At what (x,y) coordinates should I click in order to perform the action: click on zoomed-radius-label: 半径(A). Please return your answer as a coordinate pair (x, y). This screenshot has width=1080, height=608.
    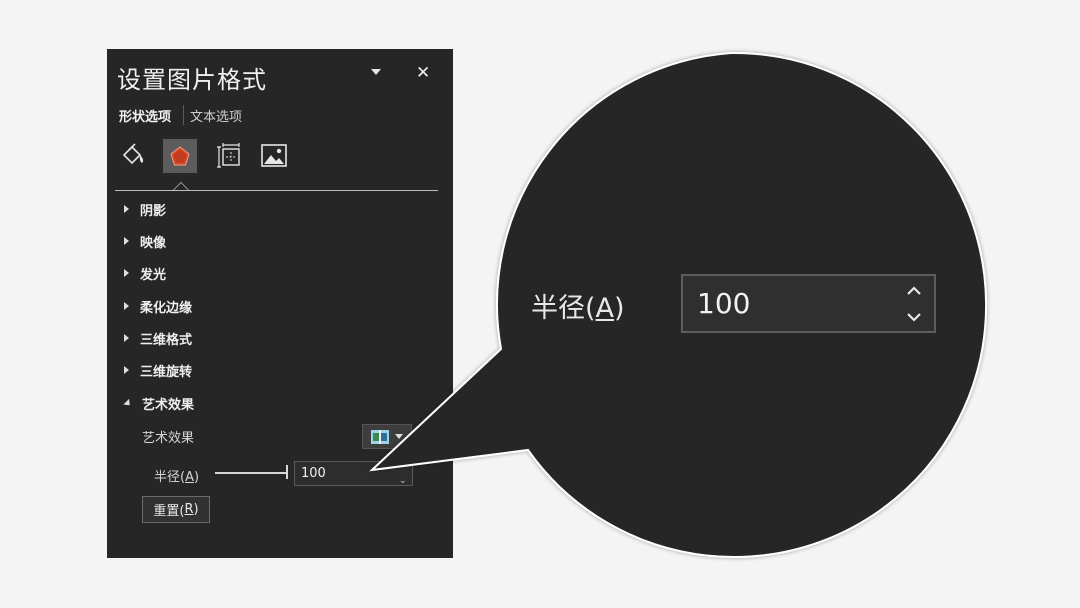
    Looking at the image, I should click on (578, 308).